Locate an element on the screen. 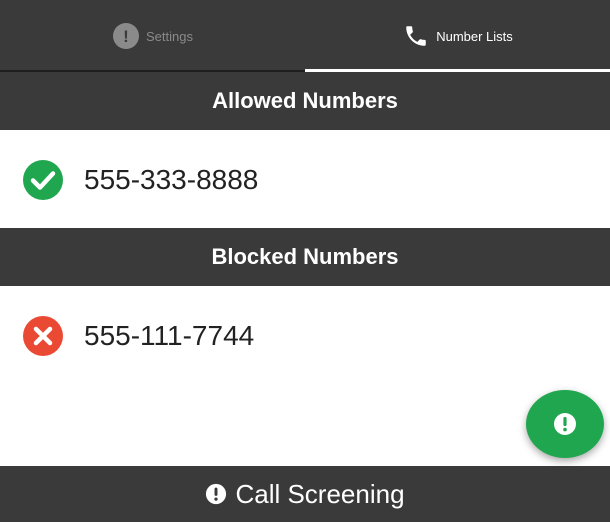 This screenshot has height=522, width=610. tab-number-lists: Number Lists is located at coordinates (457, 36).